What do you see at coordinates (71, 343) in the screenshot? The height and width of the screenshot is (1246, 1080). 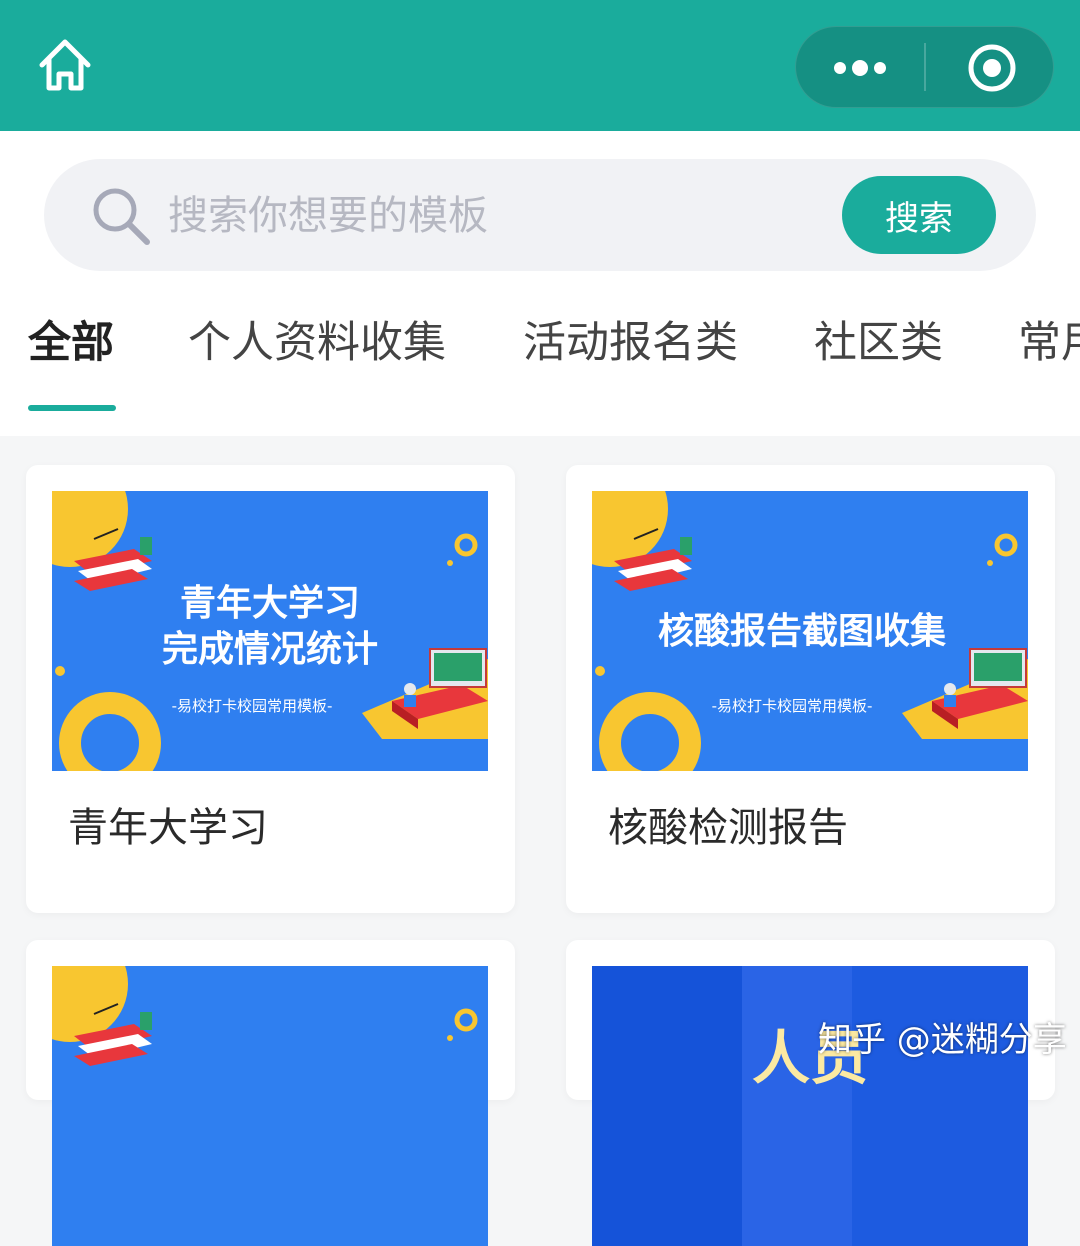 I see `tab-all: 全部` at bounding box center [71, 343].